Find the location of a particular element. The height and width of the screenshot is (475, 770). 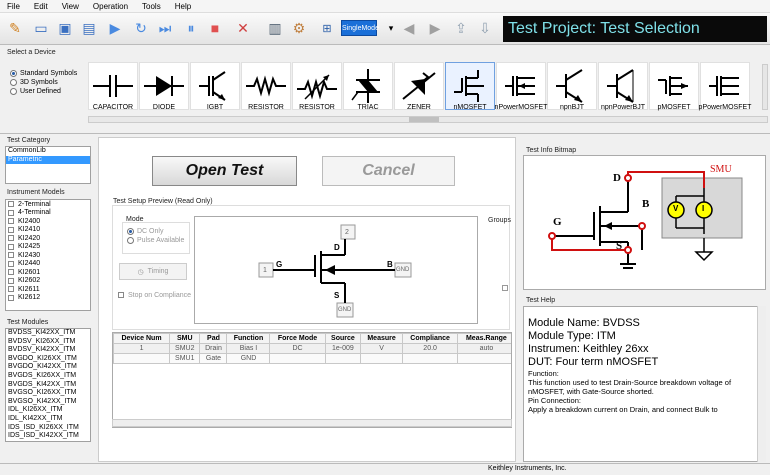

test-module-item: BVGDO_KI26XX_ITM is located at coordinates (48, 359).